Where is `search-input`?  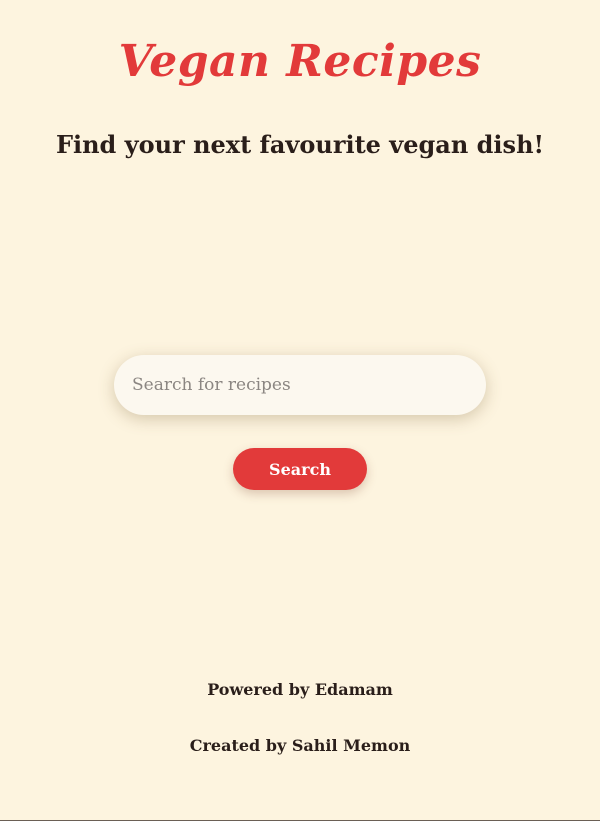 search-input is located at coordinates (300, 385).